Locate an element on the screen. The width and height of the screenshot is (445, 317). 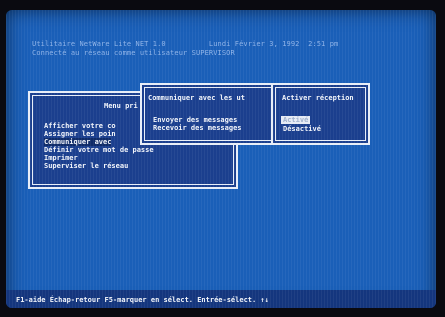
menu-item-envoyer-messages: Envoyer des messages is located at coordinates (195, 120).